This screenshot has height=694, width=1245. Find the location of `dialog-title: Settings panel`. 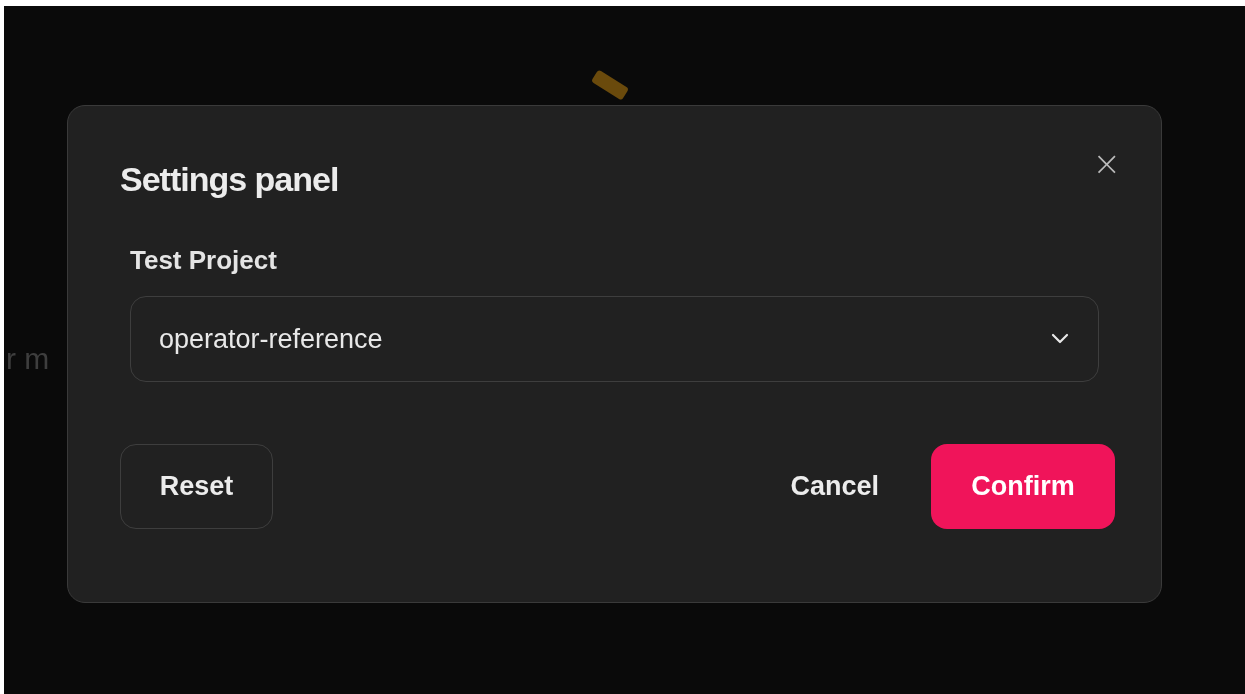

dialog-title: Settings panel is located at coordinates (229, 179).